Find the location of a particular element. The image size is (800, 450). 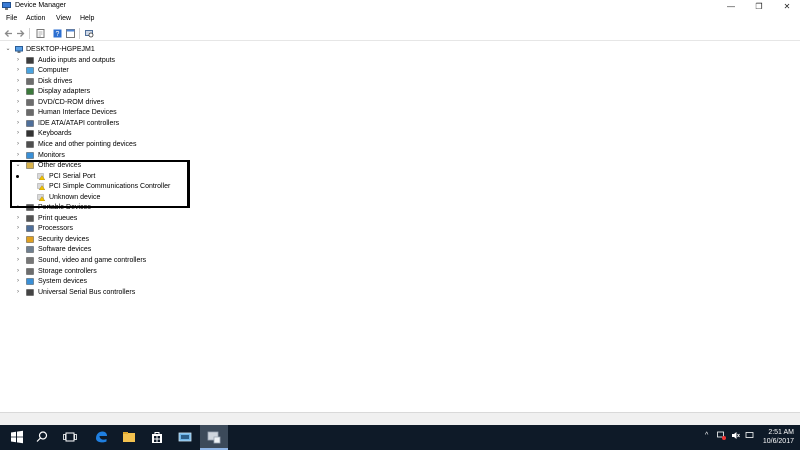

store-icon is located at coordinates (157, 437).